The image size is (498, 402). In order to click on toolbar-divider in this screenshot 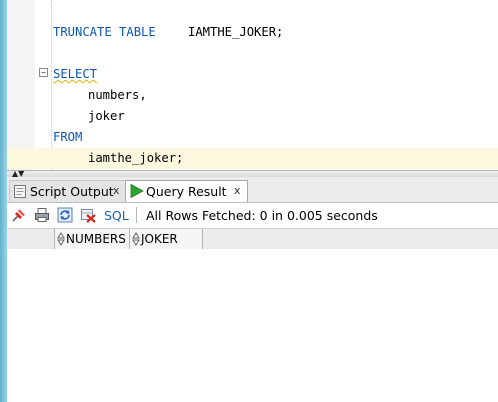, I will do `click(136, 215)`.